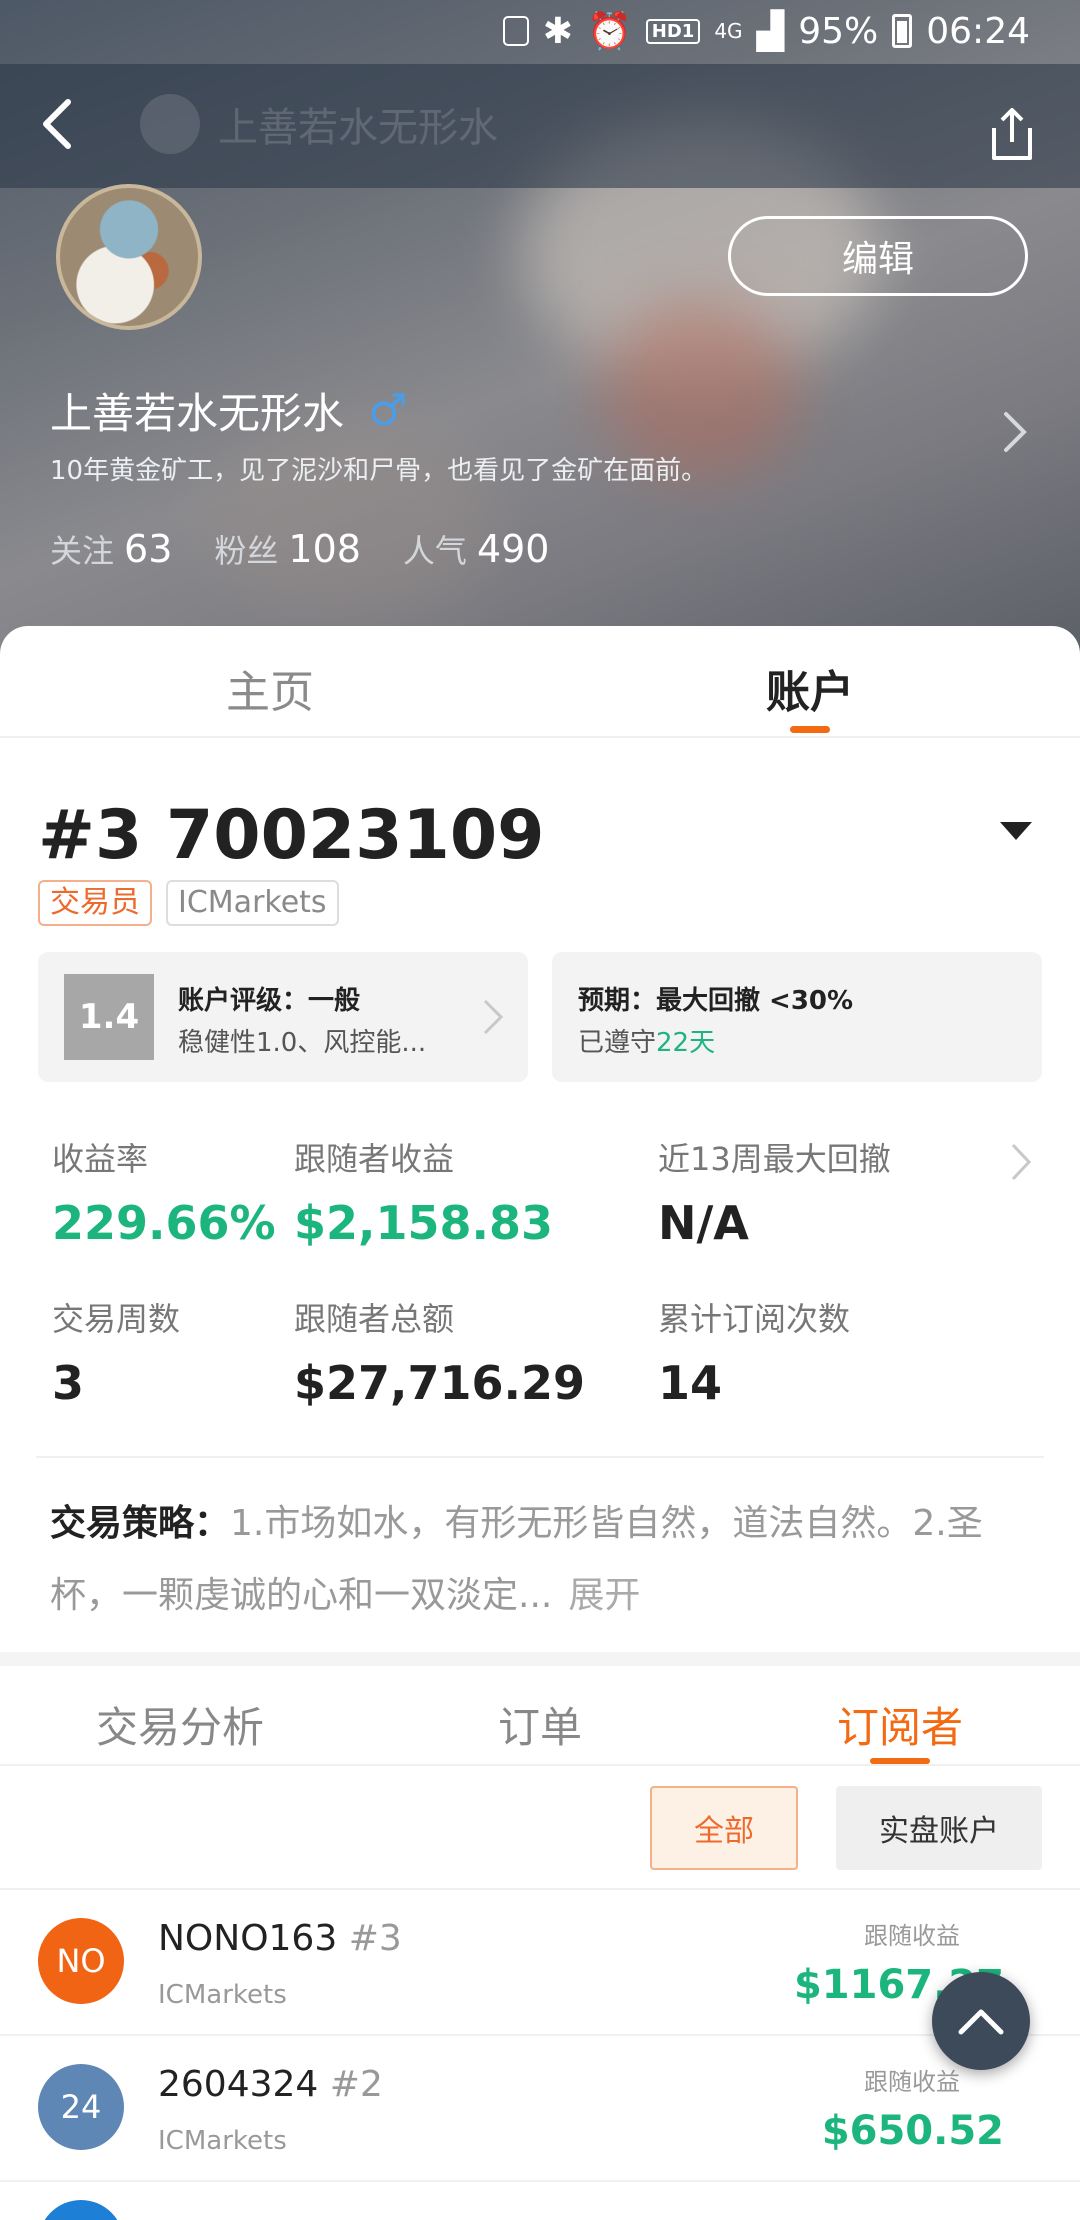 The height and width of the screenshot is (2220, 1080). What do you see at coordinates (540, 1457) in the screenshot?
I see `divider` at bounding box center [540, 1457].